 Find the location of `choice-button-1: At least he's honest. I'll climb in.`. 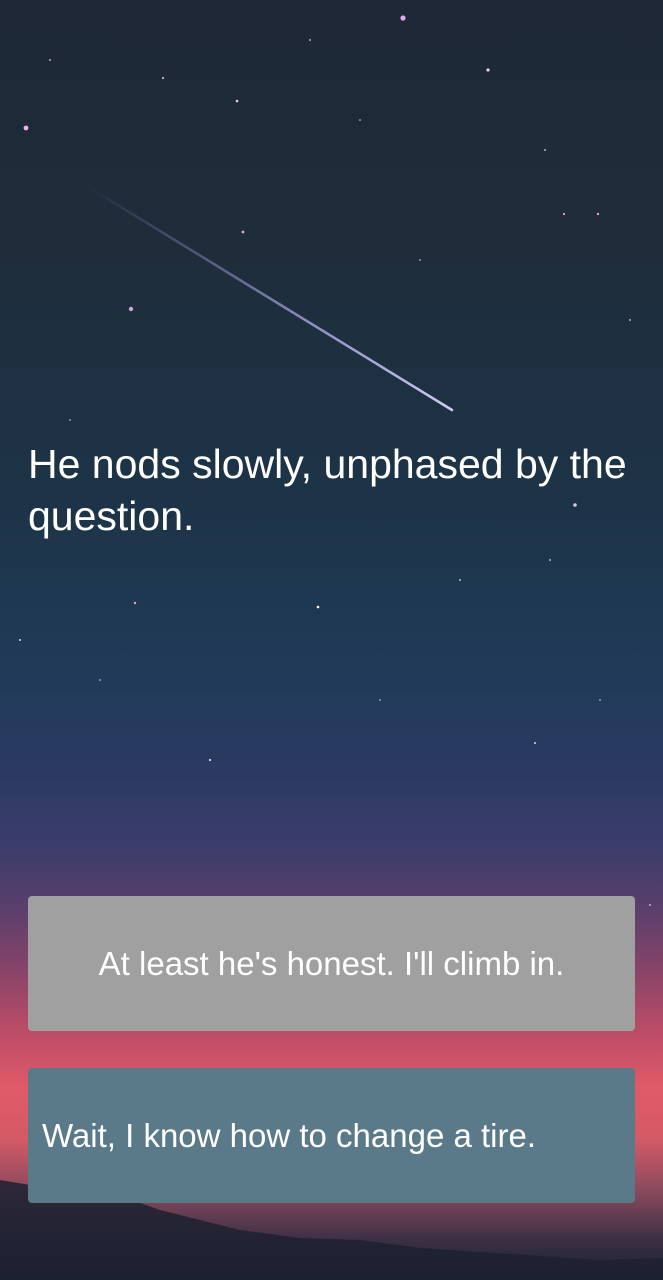

choice-button-1: At least he's honest. I'll climb in. is located at coordinates (331, 963).